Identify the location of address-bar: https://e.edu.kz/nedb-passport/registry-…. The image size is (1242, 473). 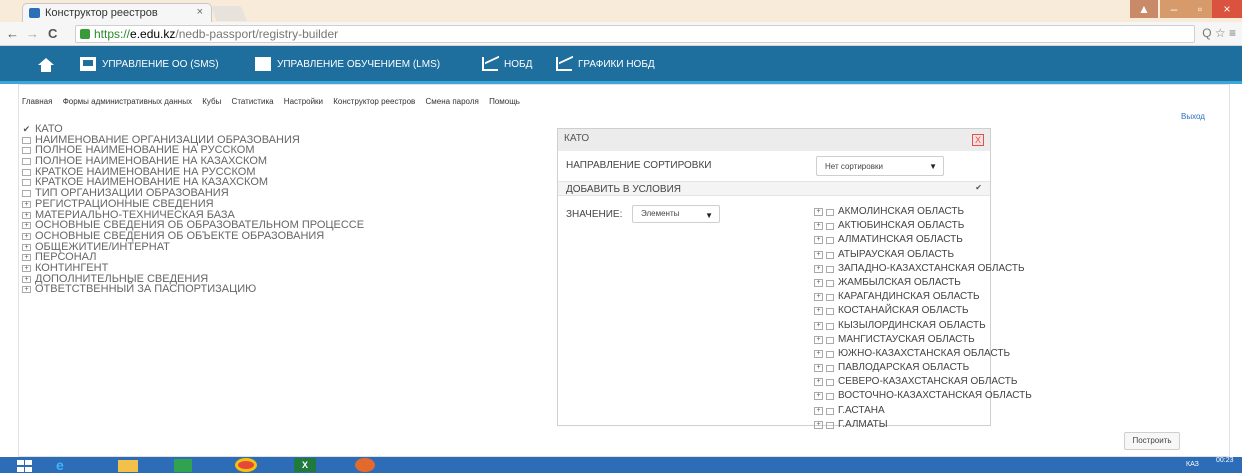
(635, 34).